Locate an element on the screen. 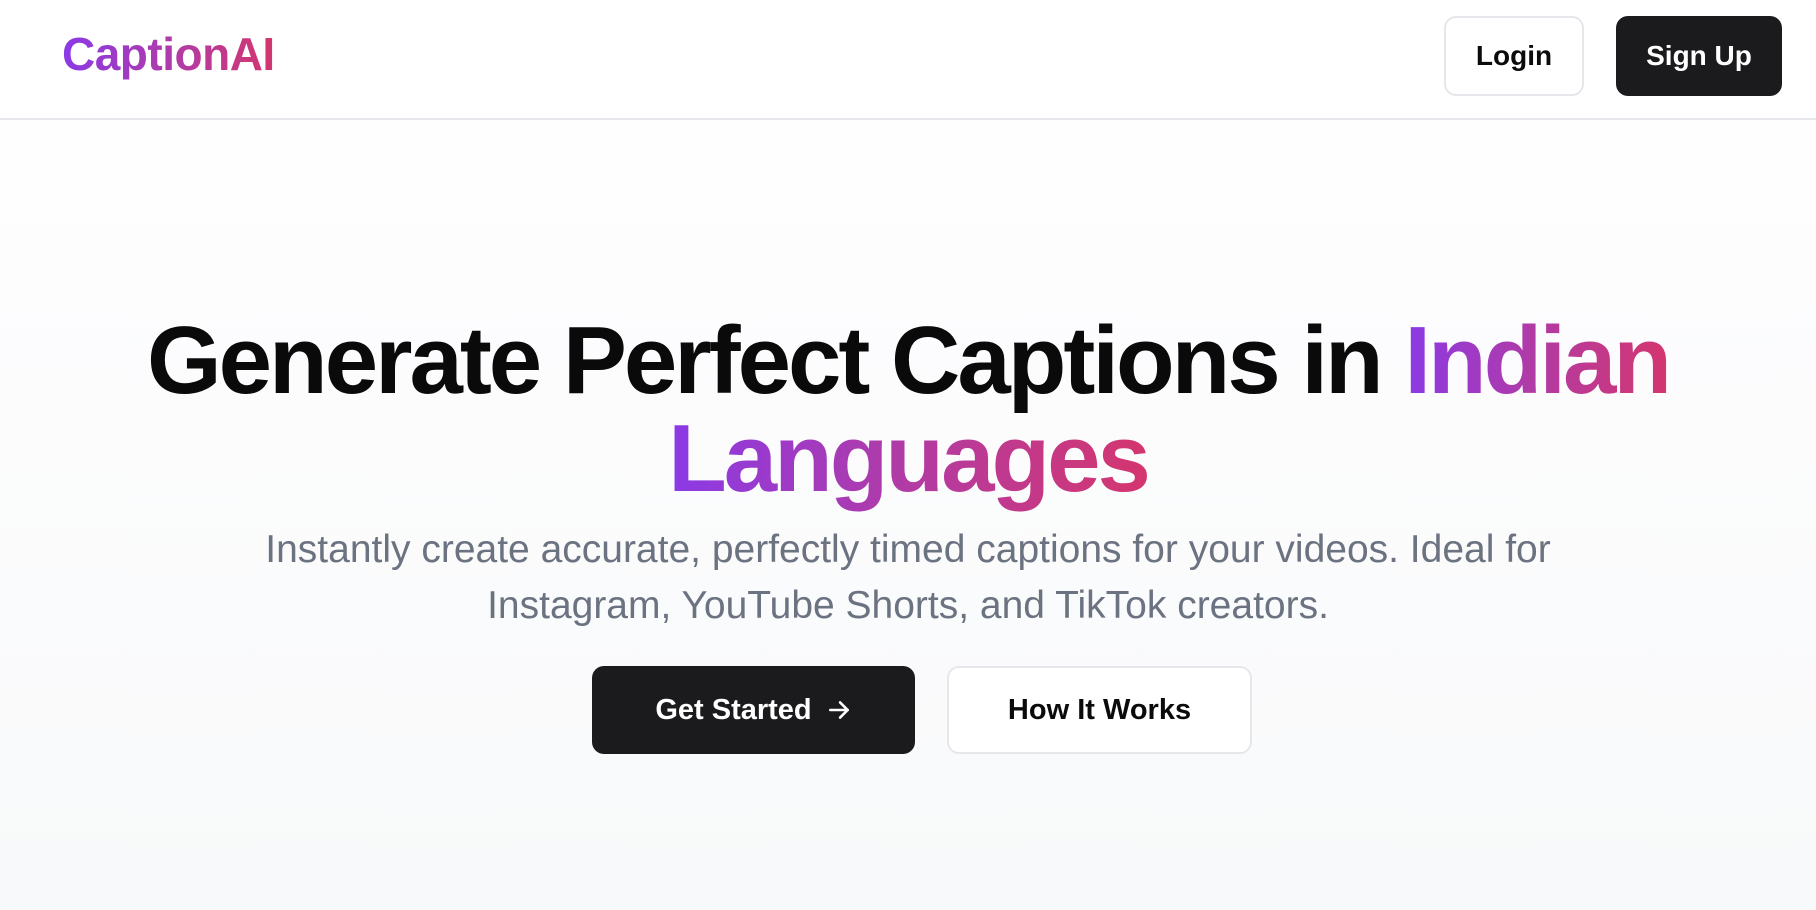 This screenshot has height=910, width=1816. logo: CaptionAI is located at coordinates (168, 54).